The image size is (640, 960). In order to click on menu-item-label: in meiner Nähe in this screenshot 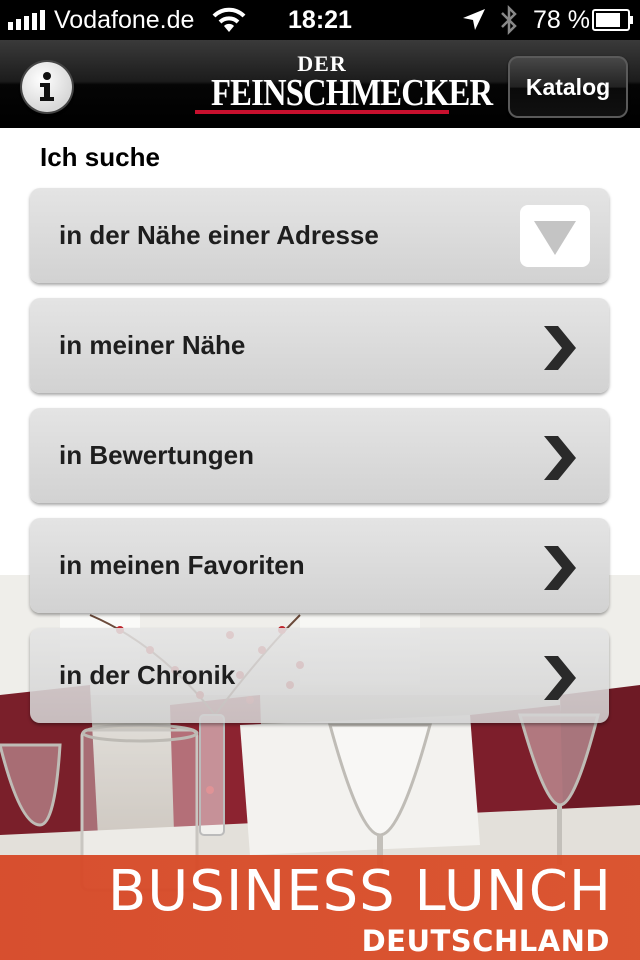, I will do `click(152, 345)`.